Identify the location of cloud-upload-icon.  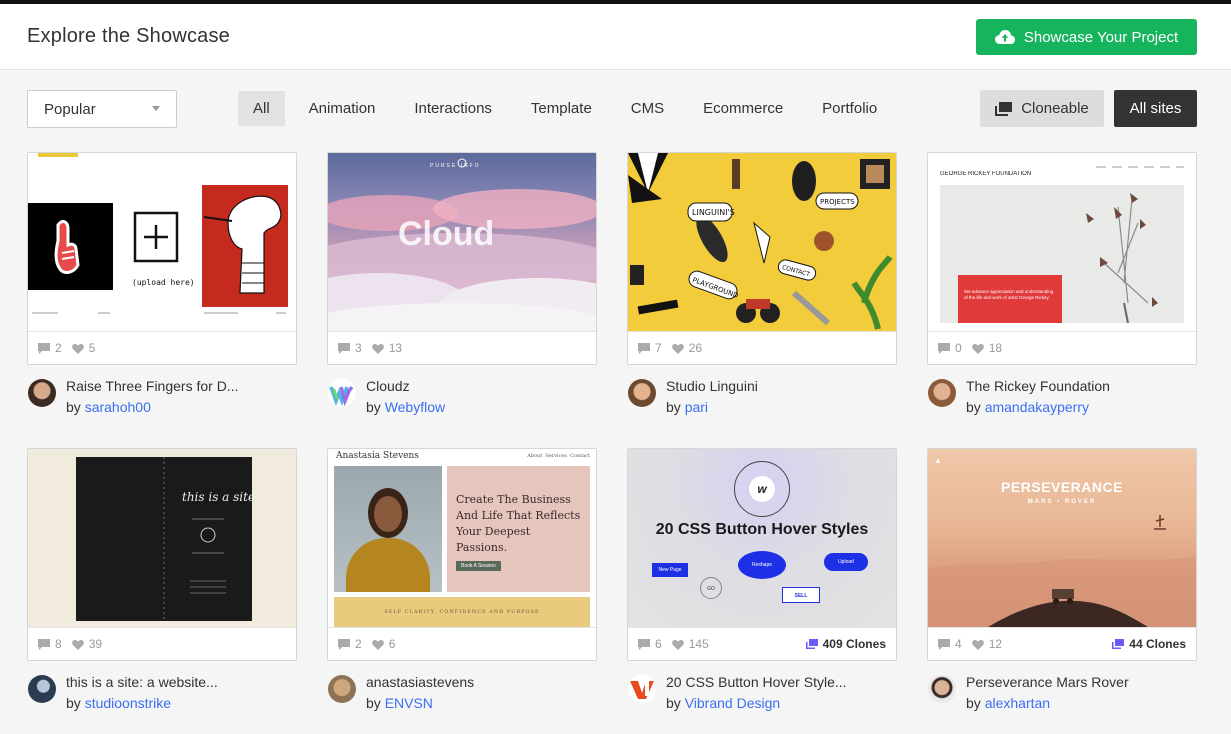
(1004, 37).